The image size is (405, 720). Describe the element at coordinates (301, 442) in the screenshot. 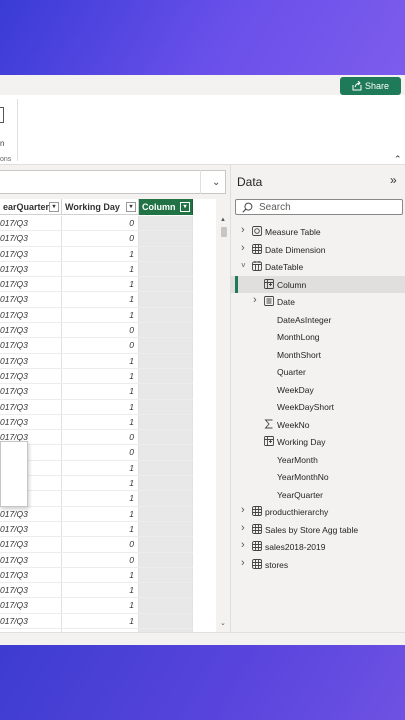

I see `node-label: Working Day` at that location.